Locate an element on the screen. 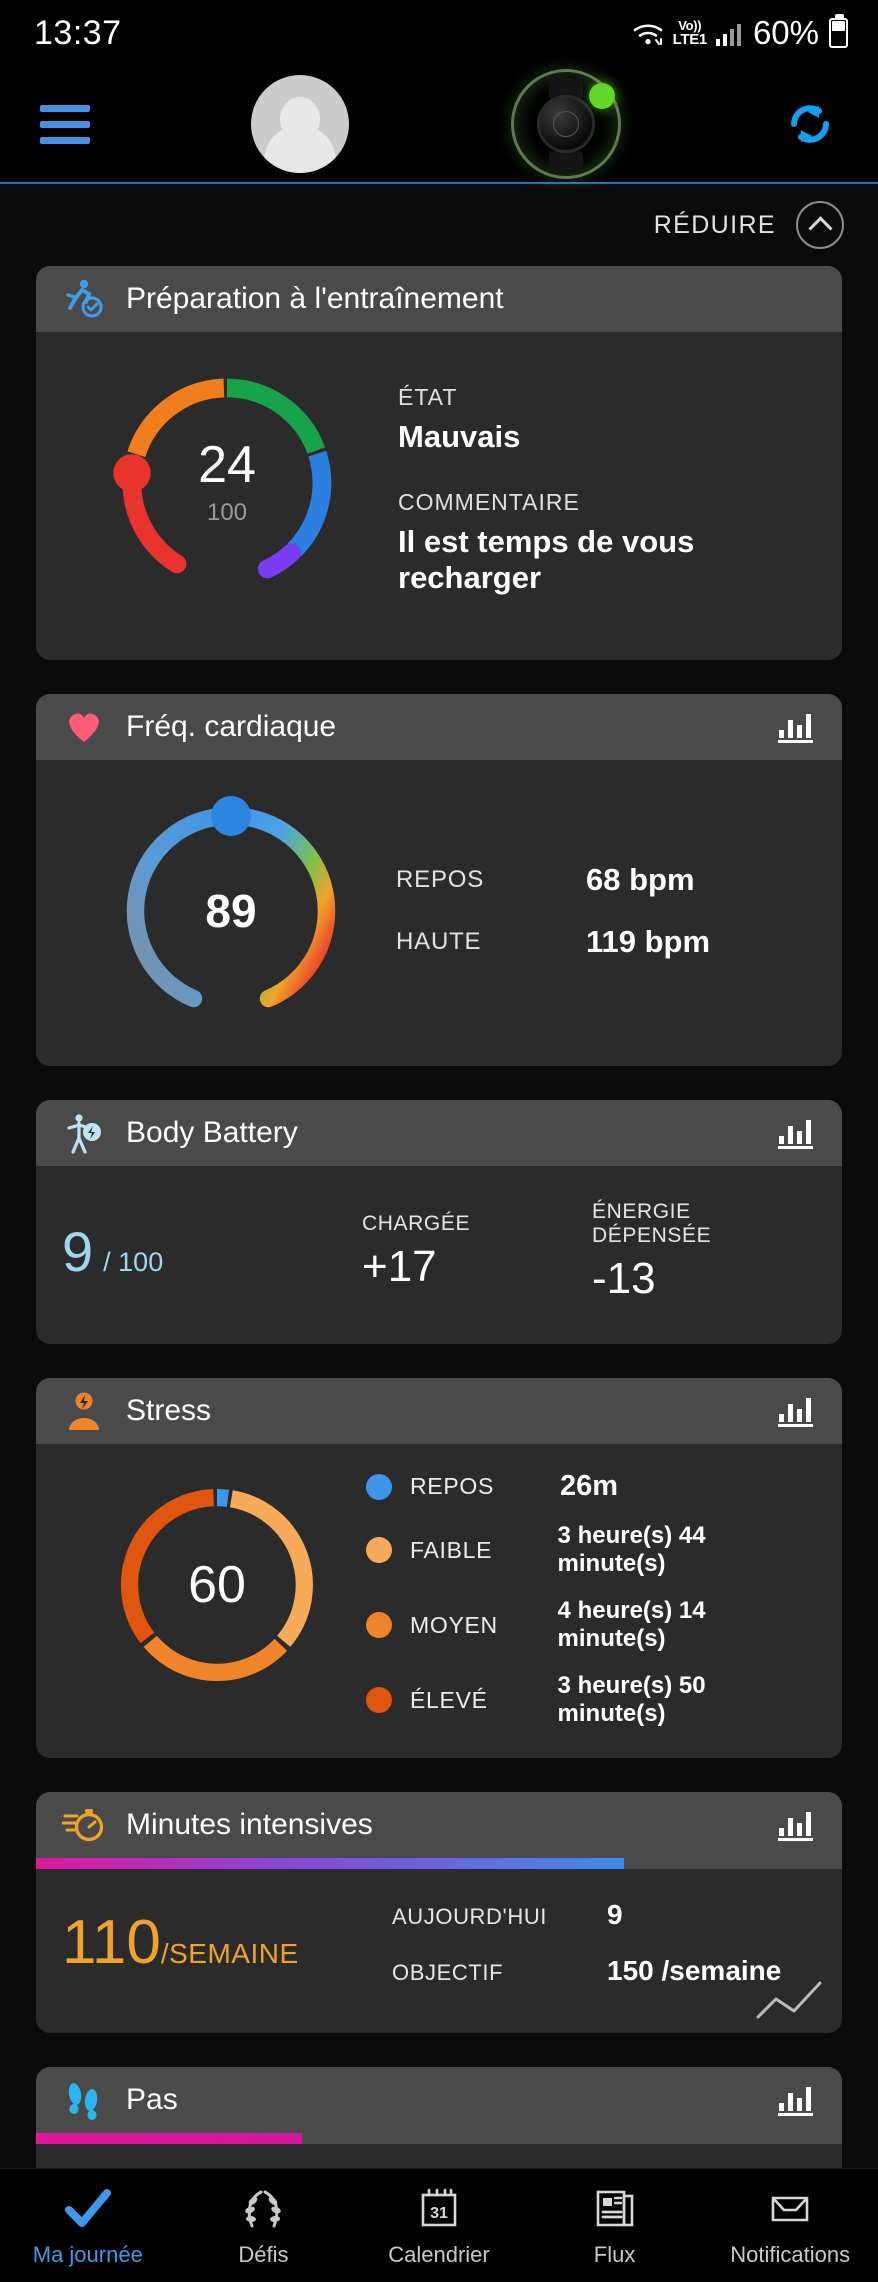 The image size is (878, 2282). card-title: Minutes intensives is located at coordinates (249, 1824).